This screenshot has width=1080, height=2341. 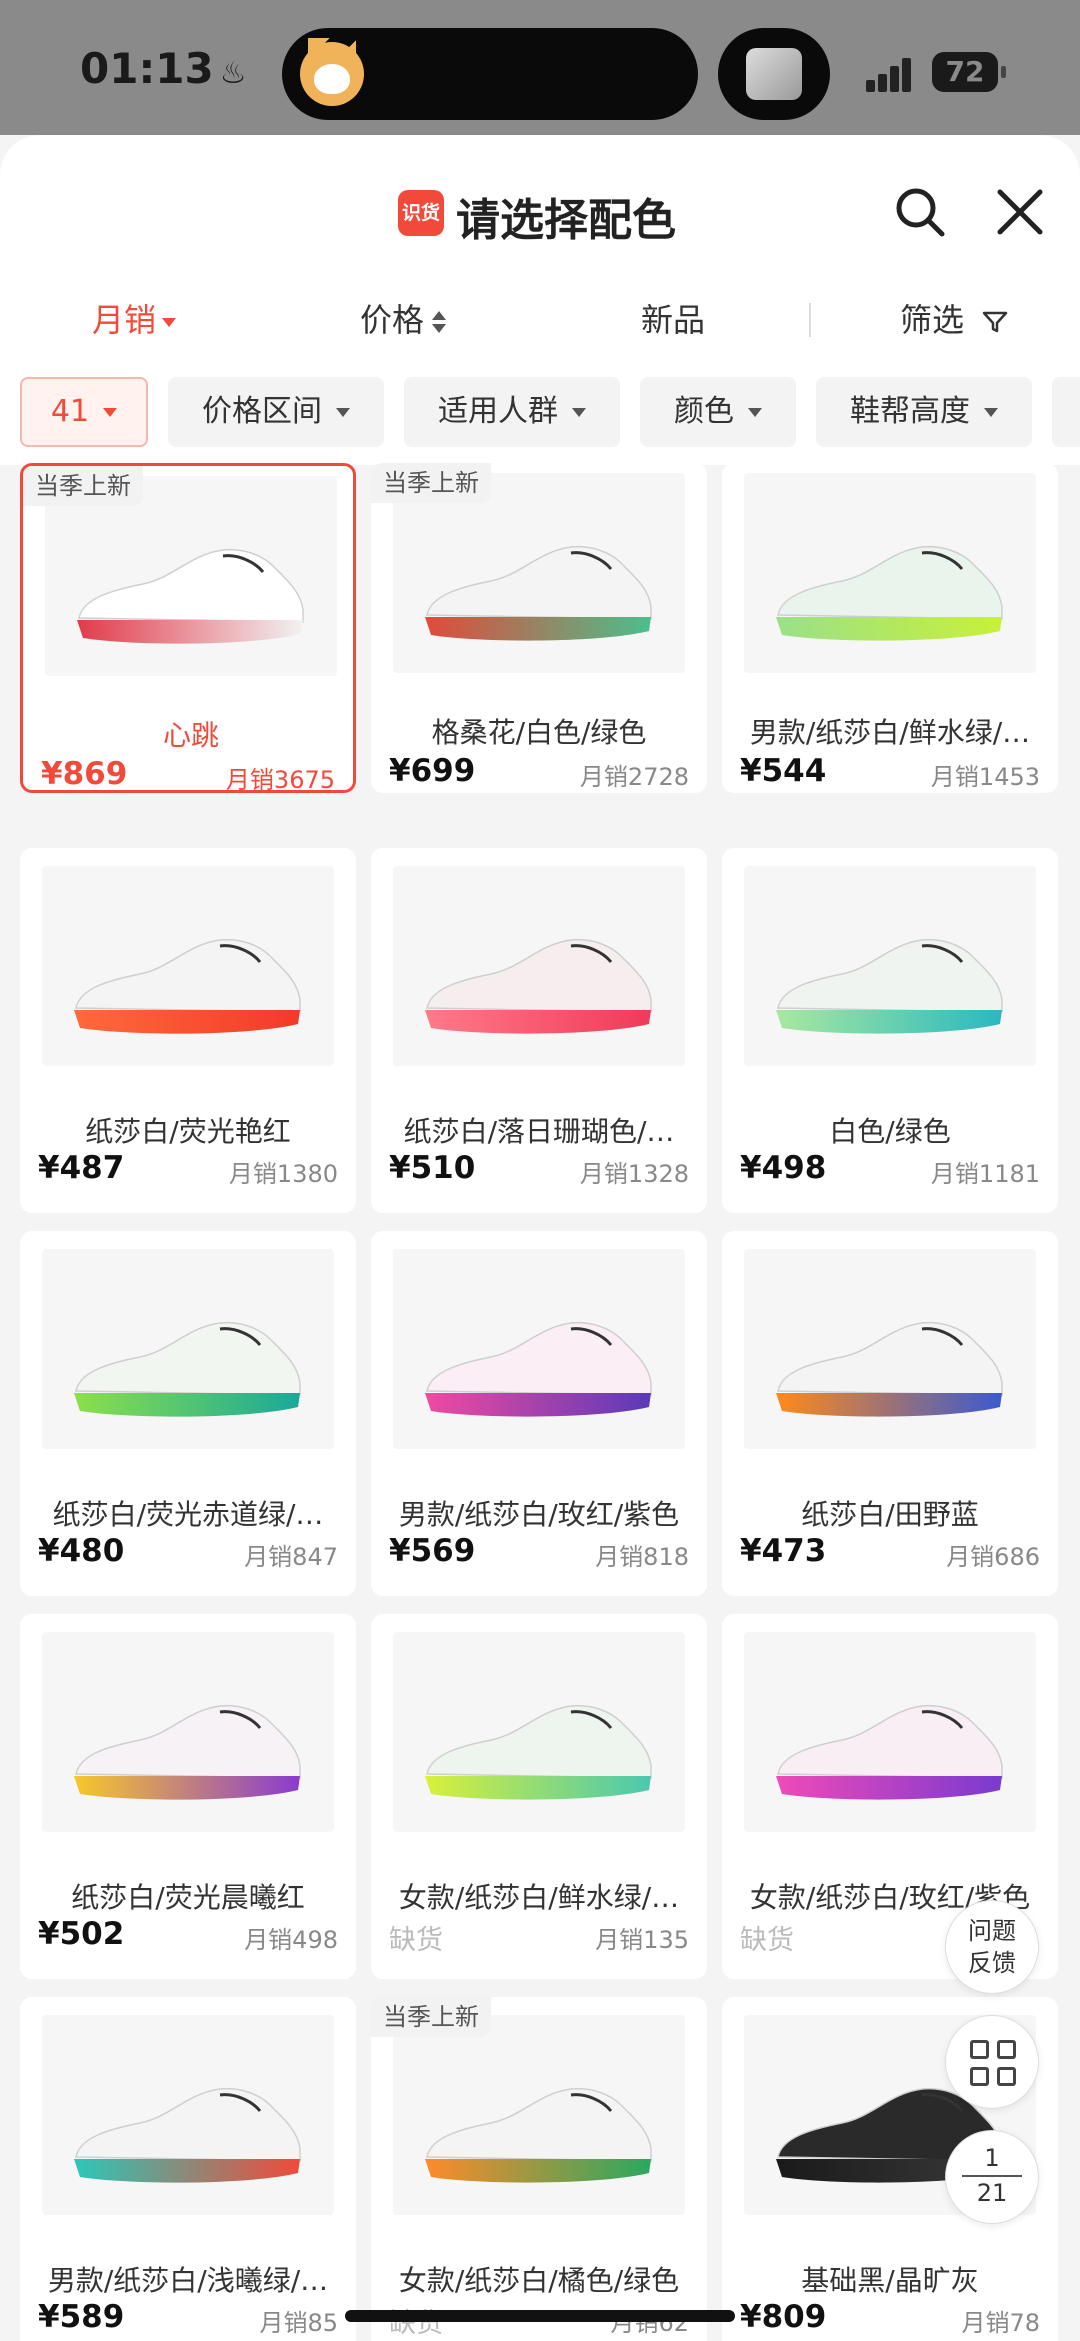 I want to click on flame-icon: ♨, so click(x=233, y=73).